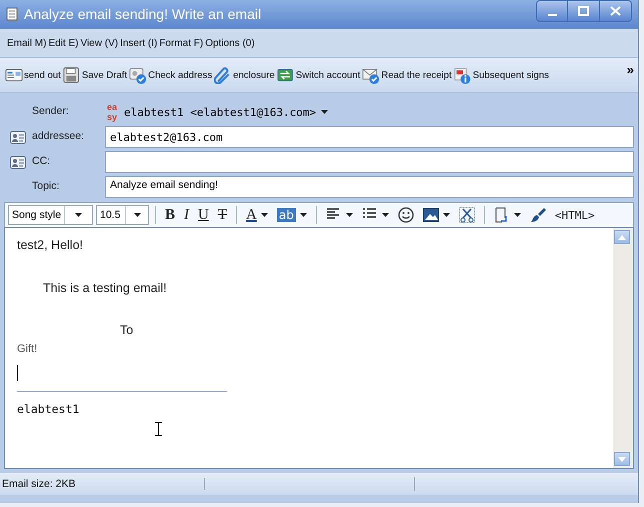  I want to click on menu-item: Format F), so click(181, 43).